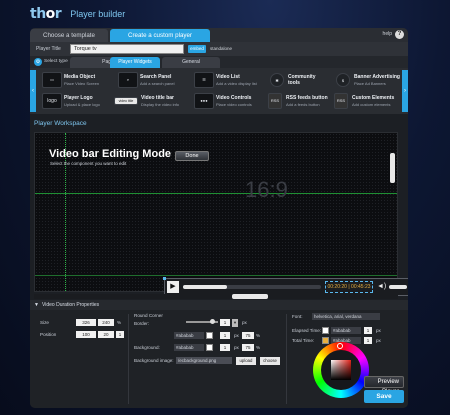  I want to click on size-width-field: 326, so click(86, 322).